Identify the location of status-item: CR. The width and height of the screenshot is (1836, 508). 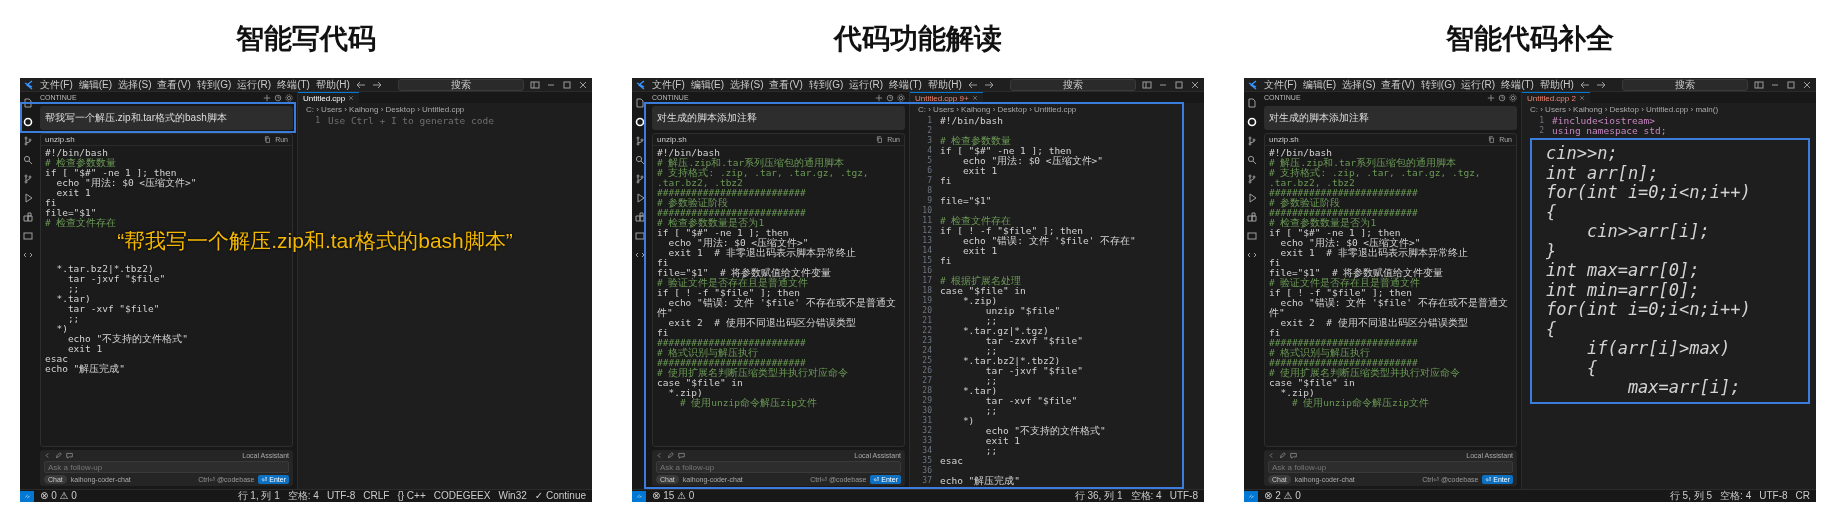
(1802, 496).